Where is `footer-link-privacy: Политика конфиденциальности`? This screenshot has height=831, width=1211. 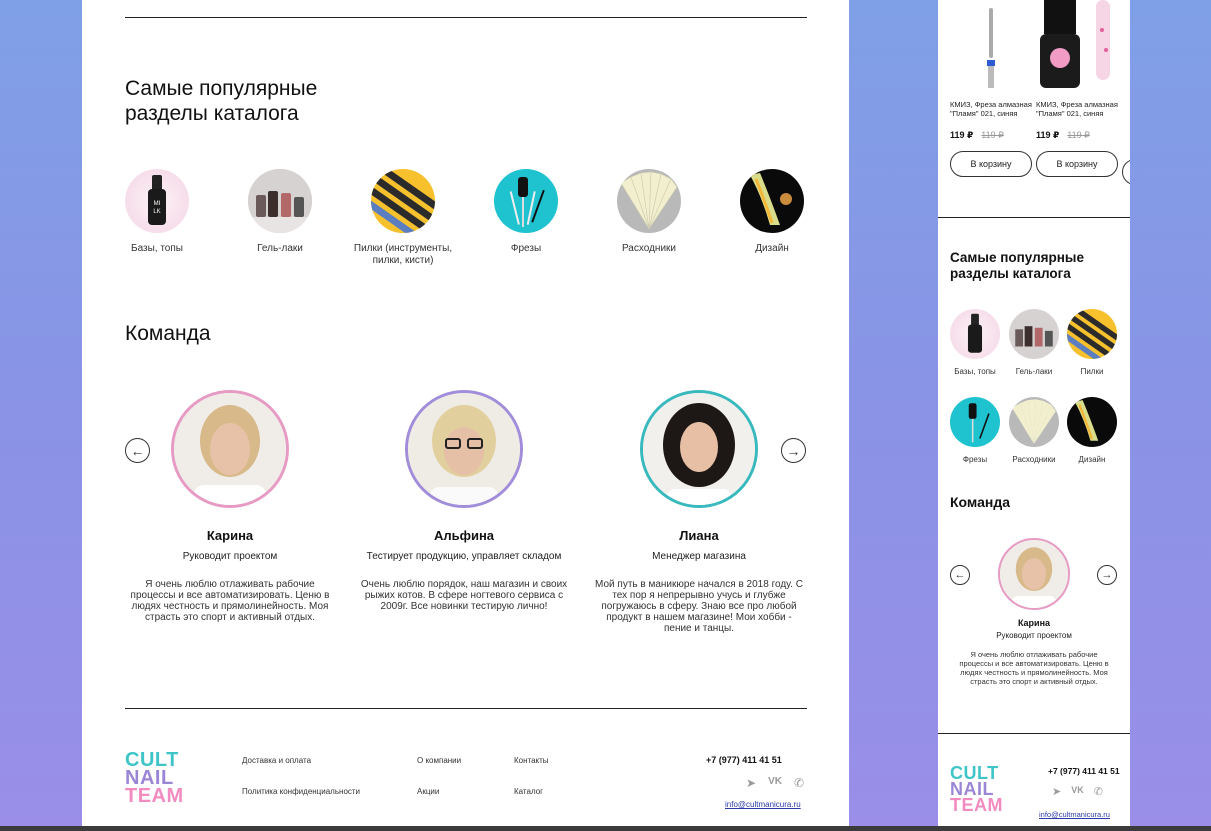 footer-link-privacy: Политика конфиденциальности is located at coordinates (301, 791).